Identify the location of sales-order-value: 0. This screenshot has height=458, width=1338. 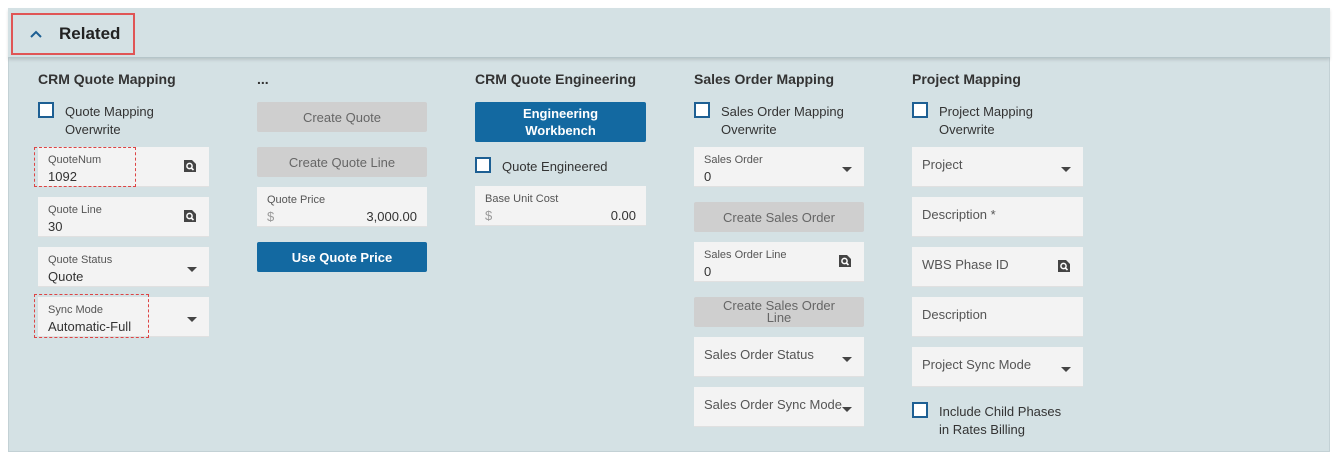
(708, 176).